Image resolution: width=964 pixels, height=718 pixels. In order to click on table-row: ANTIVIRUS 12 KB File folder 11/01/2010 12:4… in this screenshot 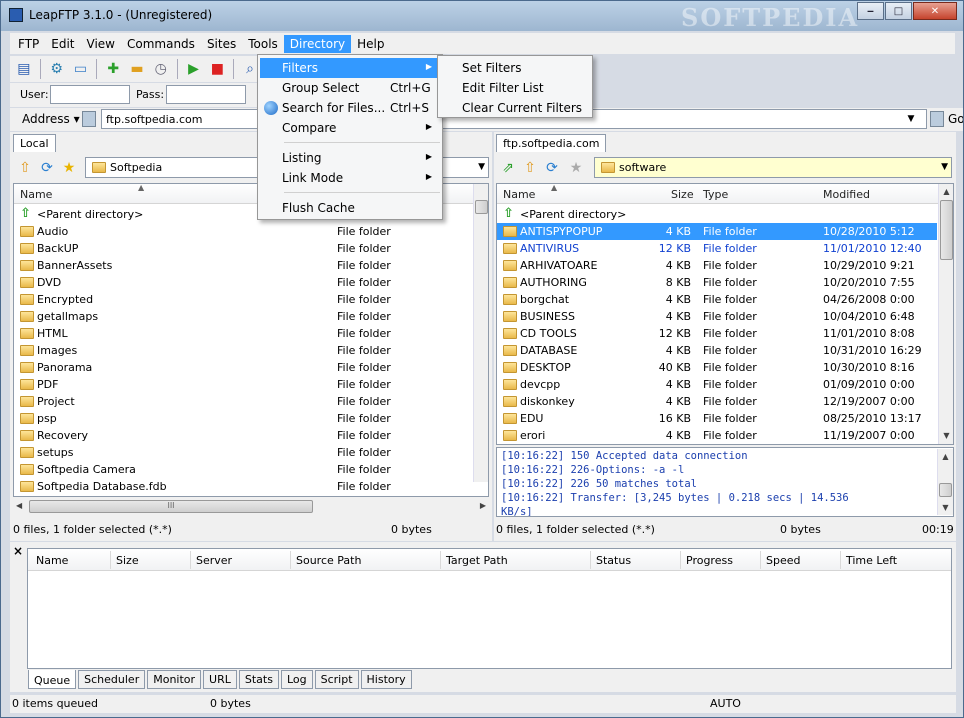, I will do `click(717, 248)`.